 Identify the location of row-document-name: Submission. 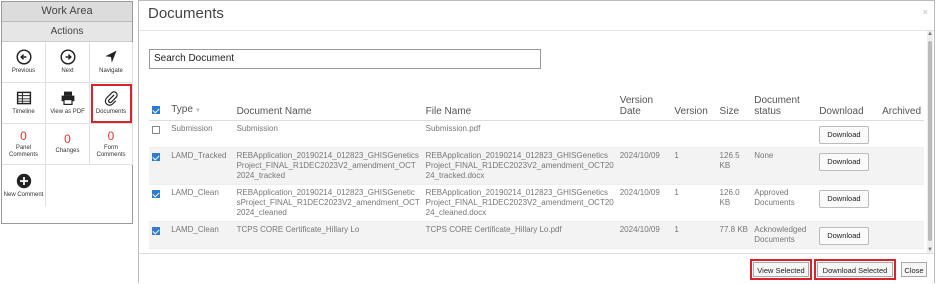
(328, 134).